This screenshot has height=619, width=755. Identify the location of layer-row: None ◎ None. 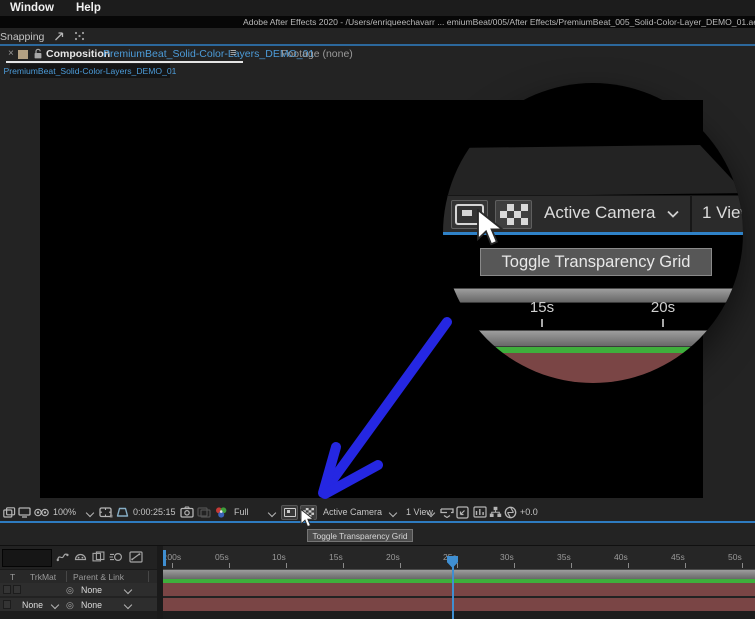
(78, 604).